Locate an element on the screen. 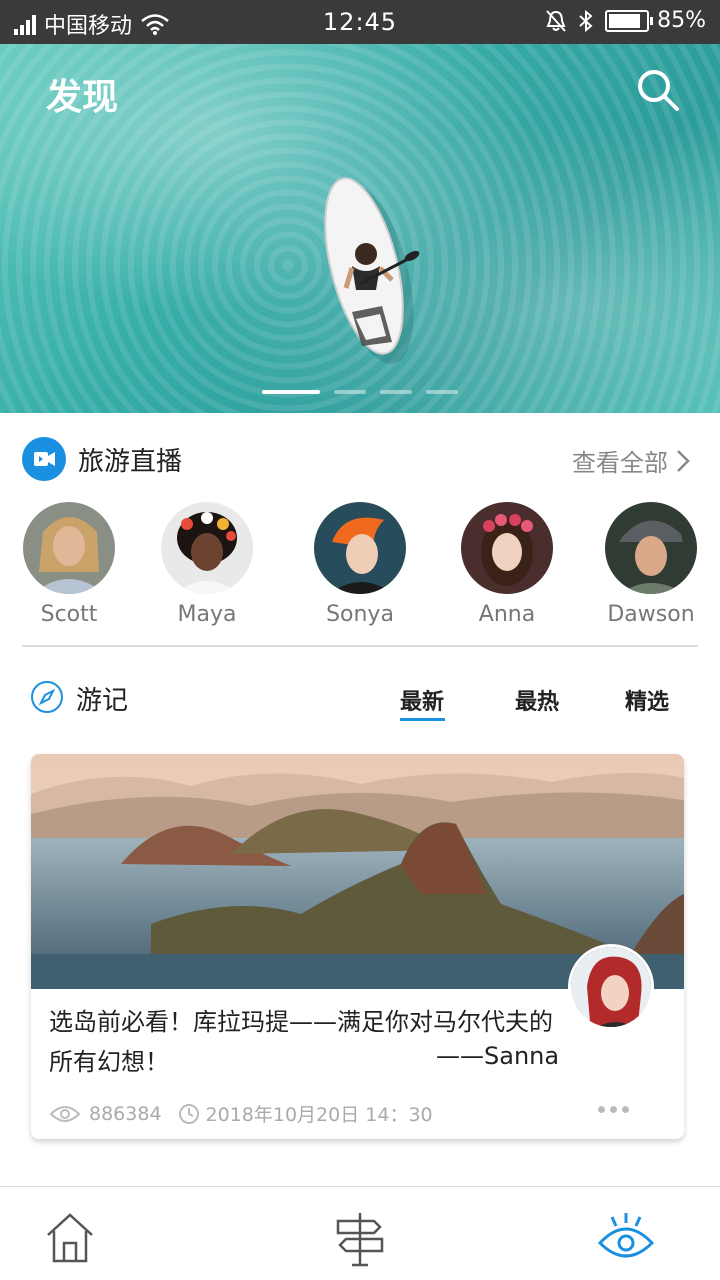 The image size is (720, 1280). live-section-title: 旅游直播 is located at coordinates (130, 462).